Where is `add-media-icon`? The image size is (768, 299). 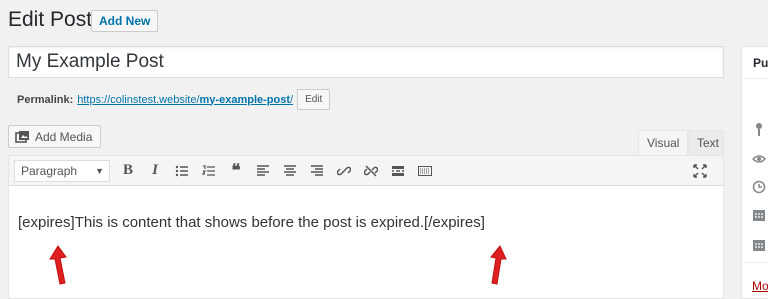 add-media-icon is located at coordinates (22, 136).